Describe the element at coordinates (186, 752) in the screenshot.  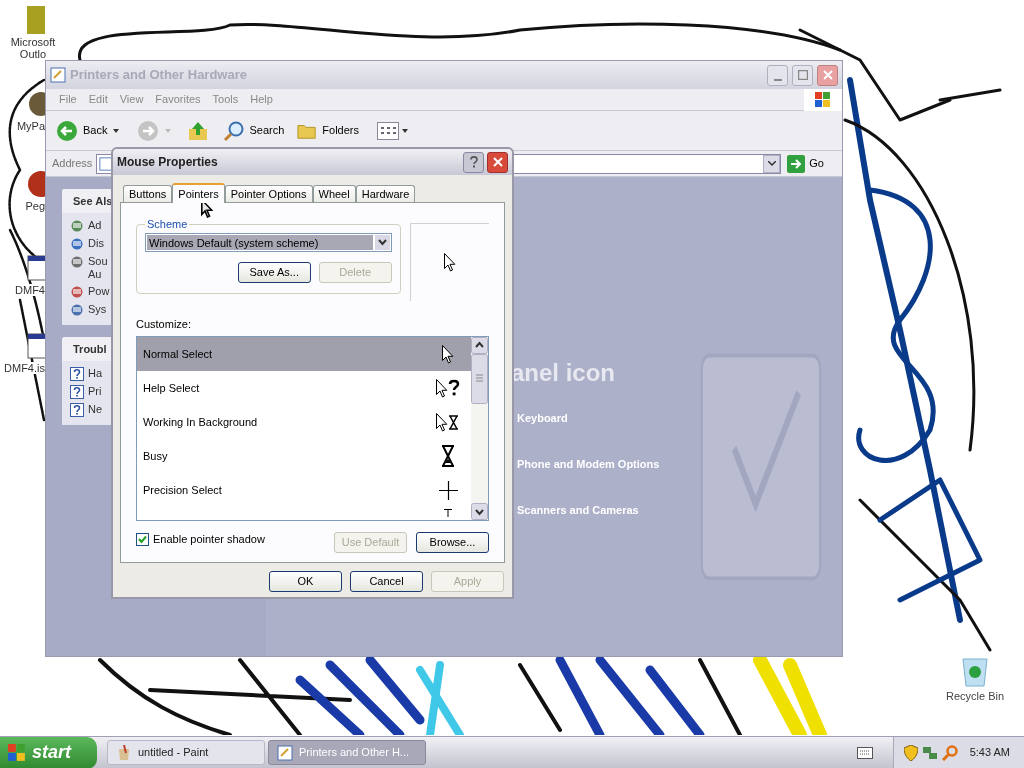
I see `taskbar-button: untitled - Paint` at that location.